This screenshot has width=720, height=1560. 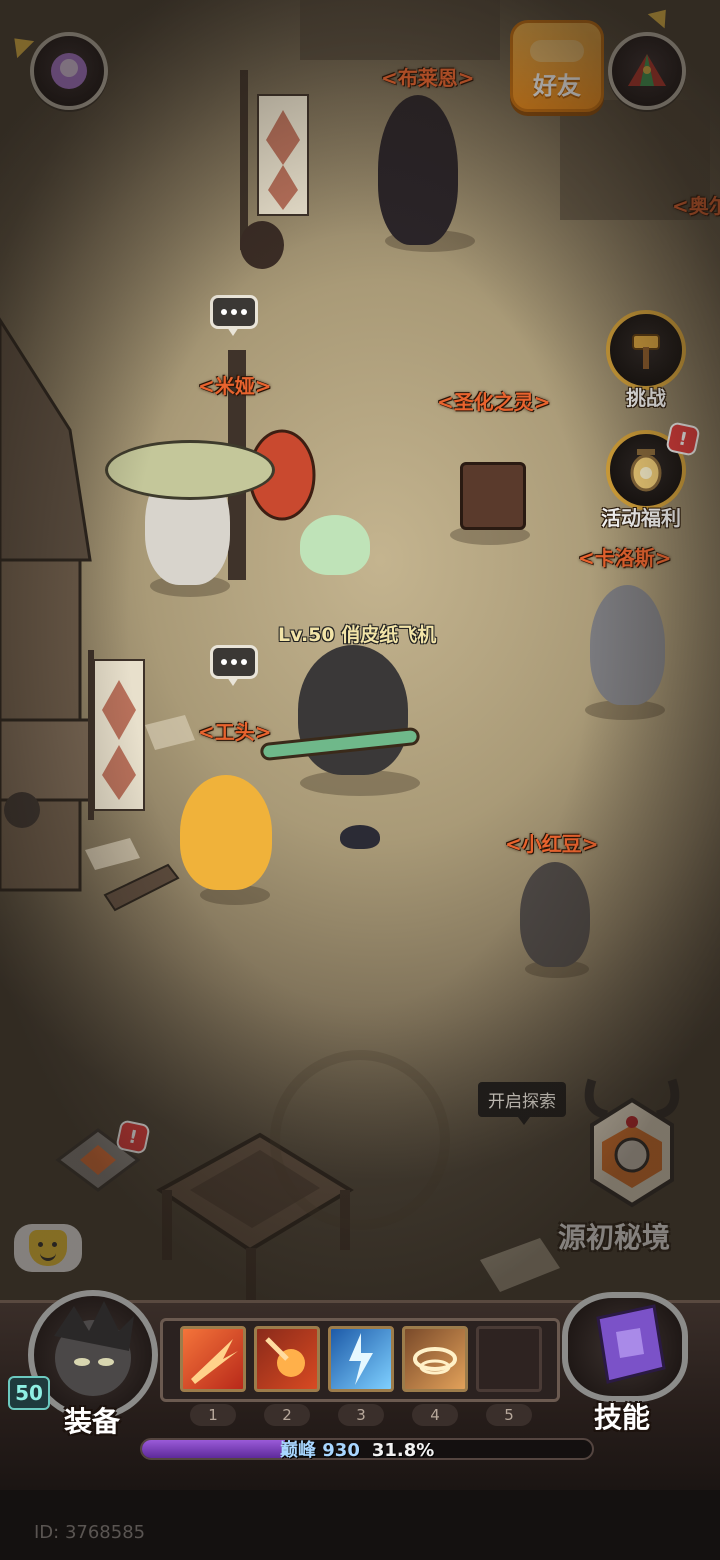 I want to click on fire-slash-icon, so click(x=214, y=1361).